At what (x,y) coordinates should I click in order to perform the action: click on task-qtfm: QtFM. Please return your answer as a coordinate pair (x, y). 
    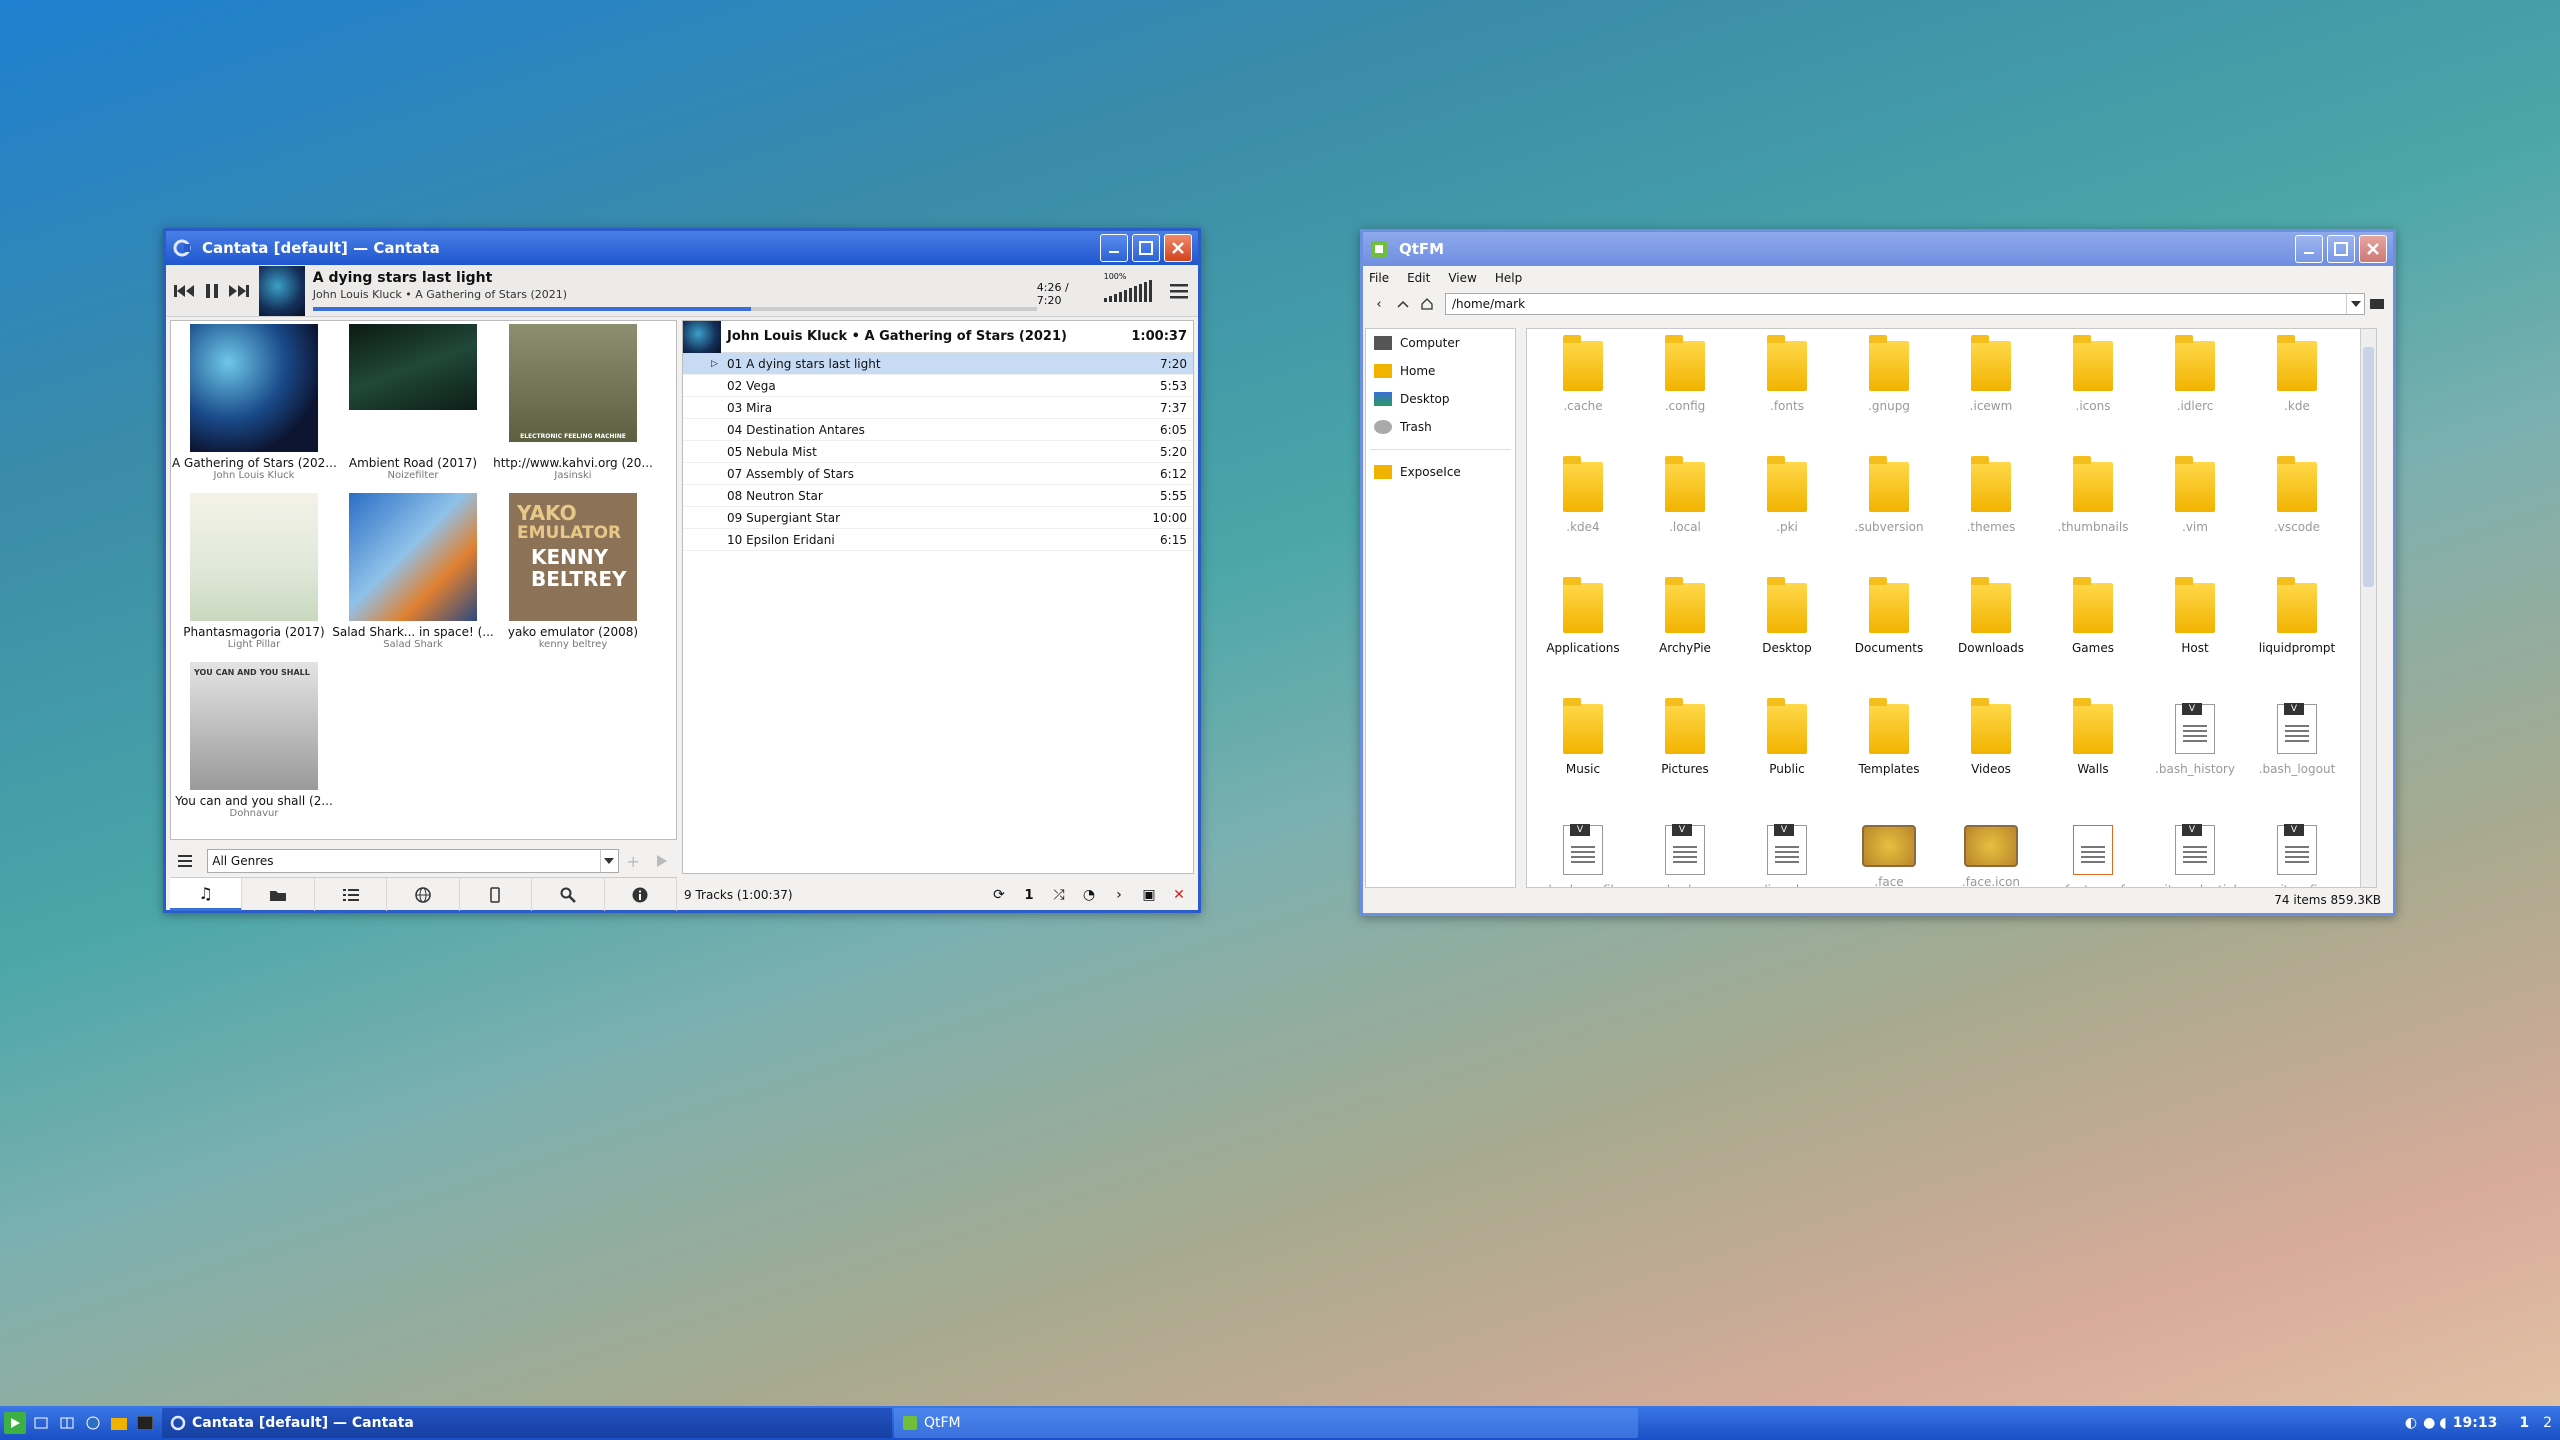
    Looking at the image, I should click on (1266, 1423).